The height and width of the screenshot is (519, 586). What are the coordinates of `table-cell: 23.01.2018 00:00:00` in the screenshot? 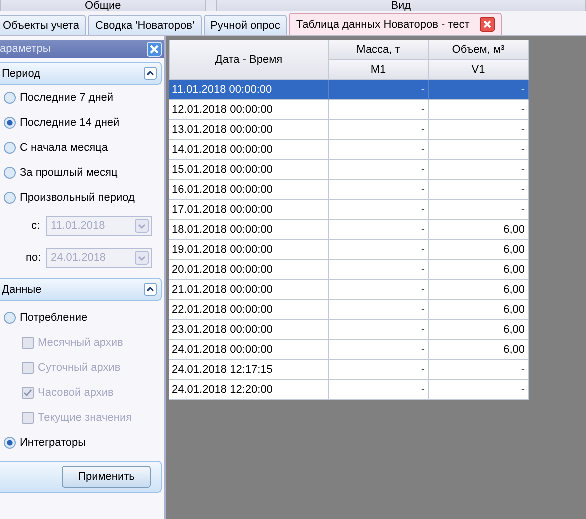 It's located at (249, 330).